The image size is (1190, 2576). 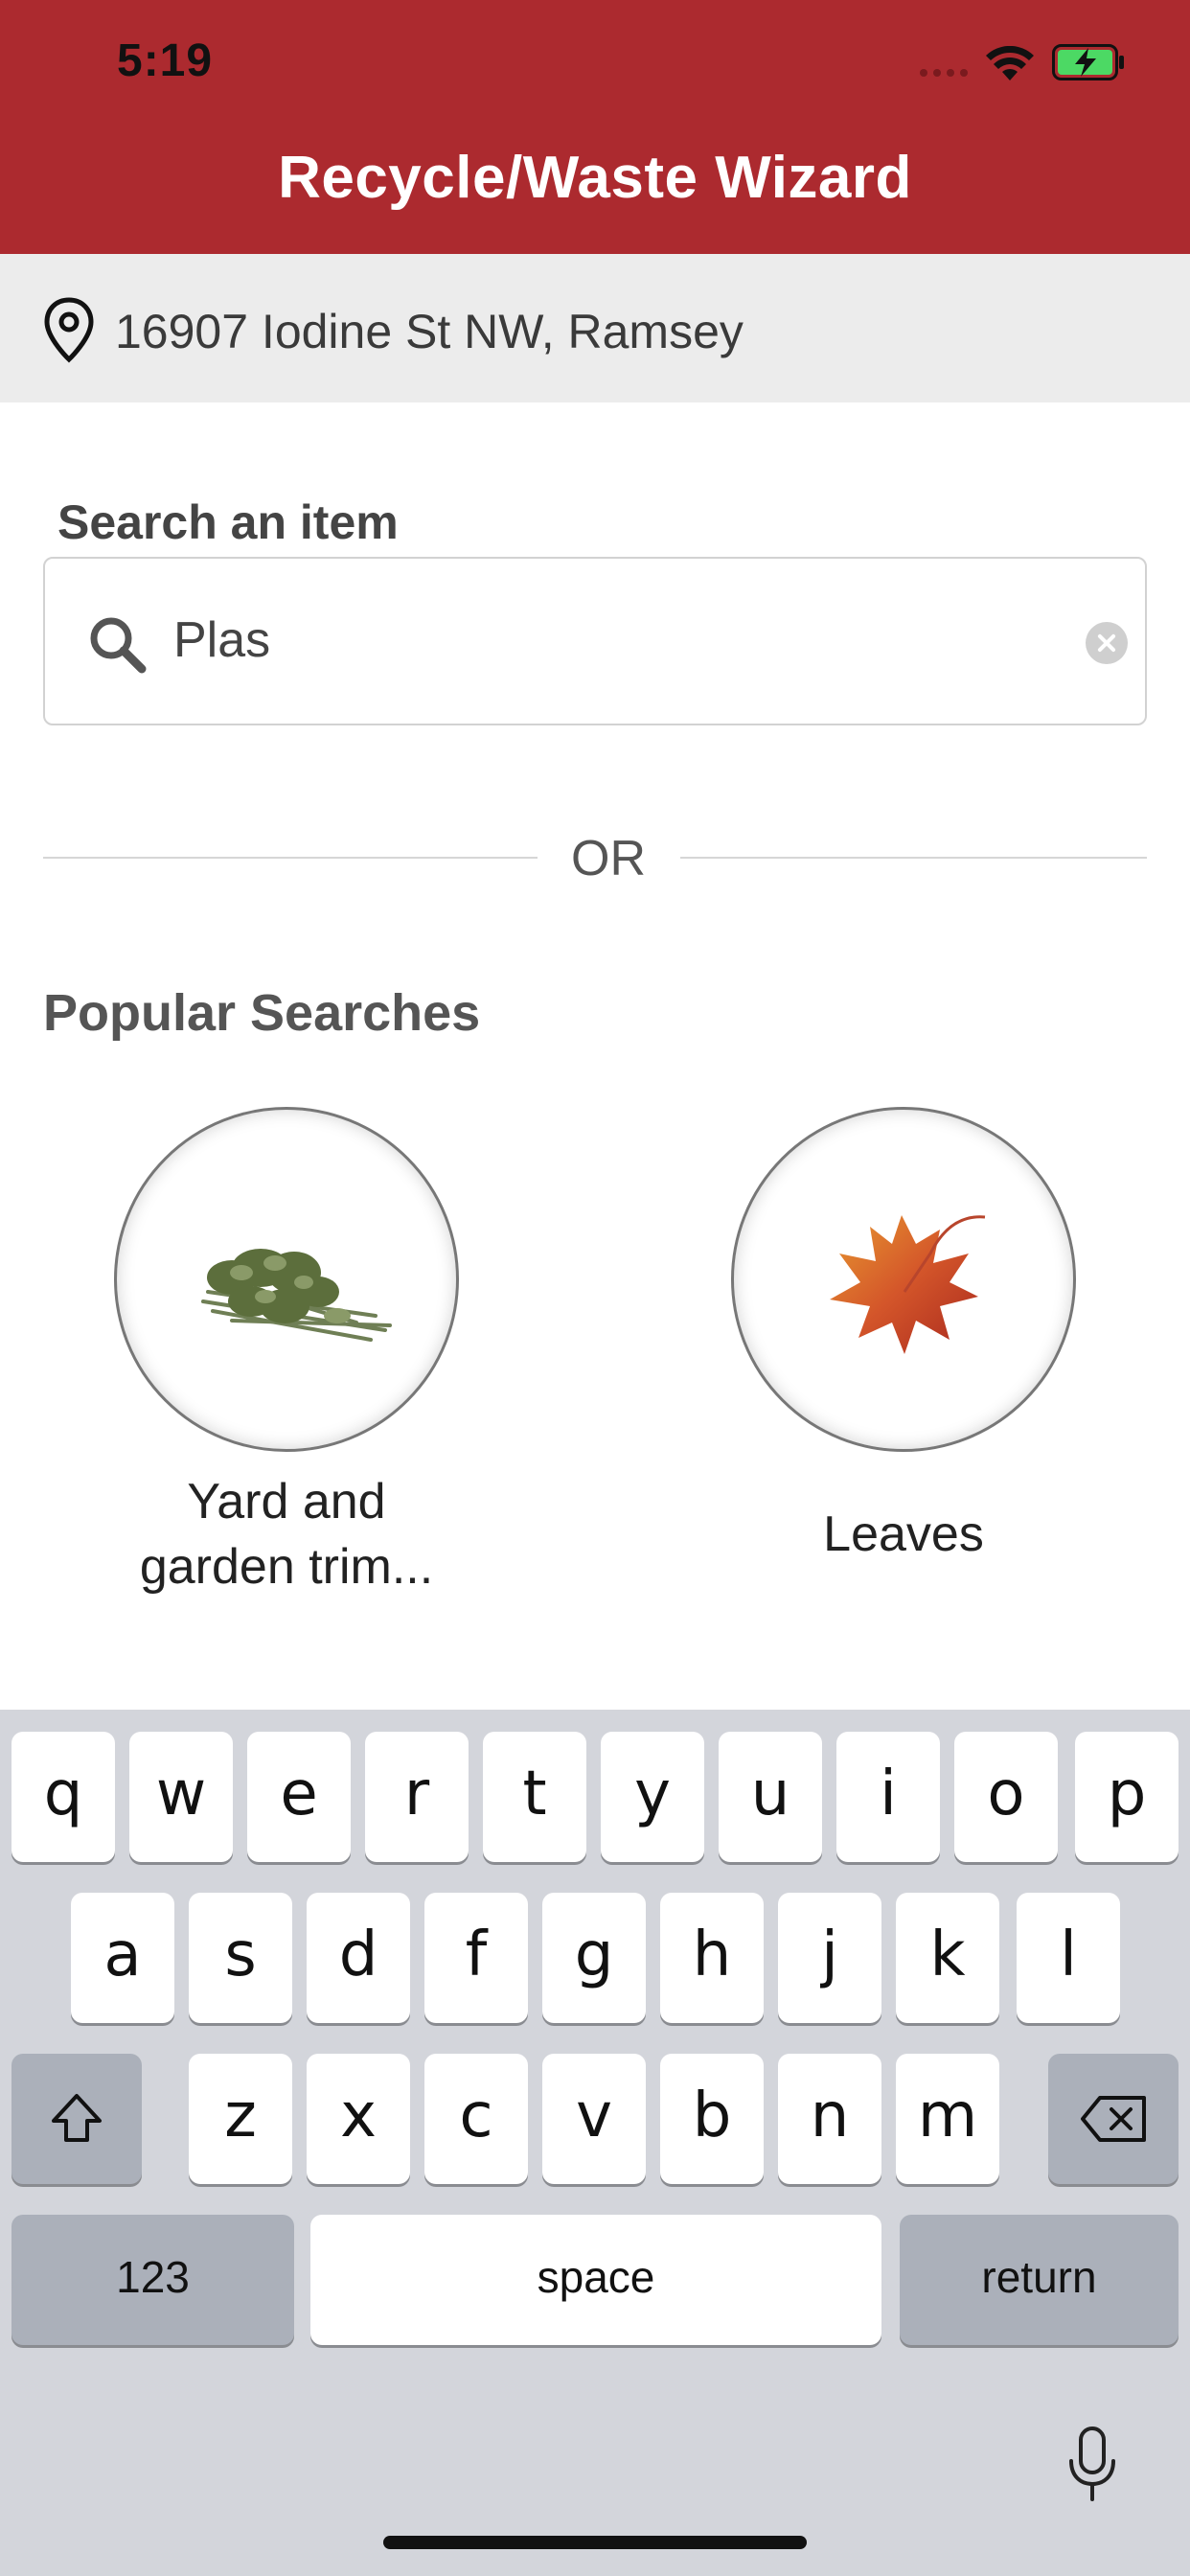 What do you see at coordinates (945, 74) in the screenshot?
I see `cellular-signal-icon` at bounding box center [945, 74].